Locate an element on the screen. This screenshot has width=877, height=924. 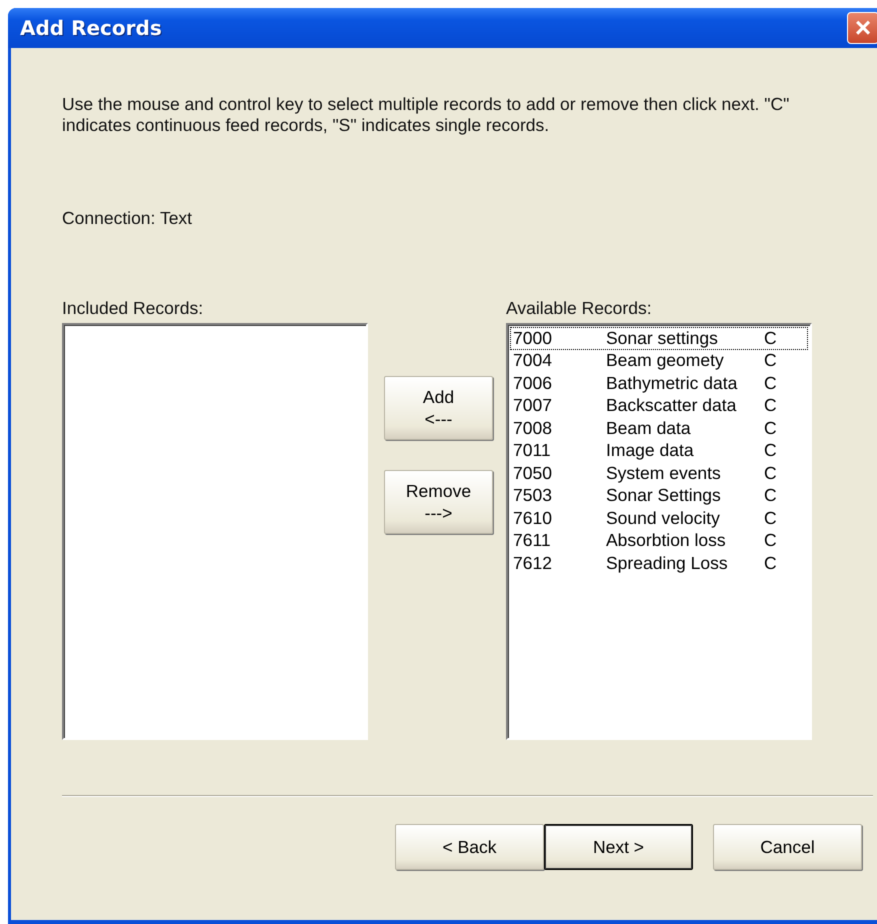
record-row: 7610 Sound velocity C is located at coordinates (659, 518).